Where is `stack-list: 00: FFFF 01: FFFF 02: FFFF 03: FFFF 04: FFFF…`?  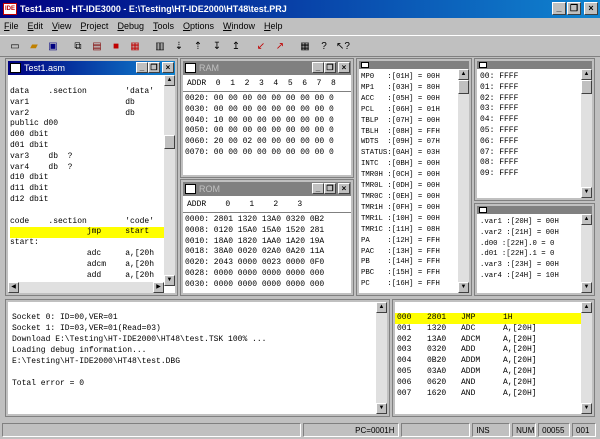
stack-list: 00: FFFF 01: FFFF 02: FFFF 03: FFFF 04: FFFF… is located at coordinates (530, 135).